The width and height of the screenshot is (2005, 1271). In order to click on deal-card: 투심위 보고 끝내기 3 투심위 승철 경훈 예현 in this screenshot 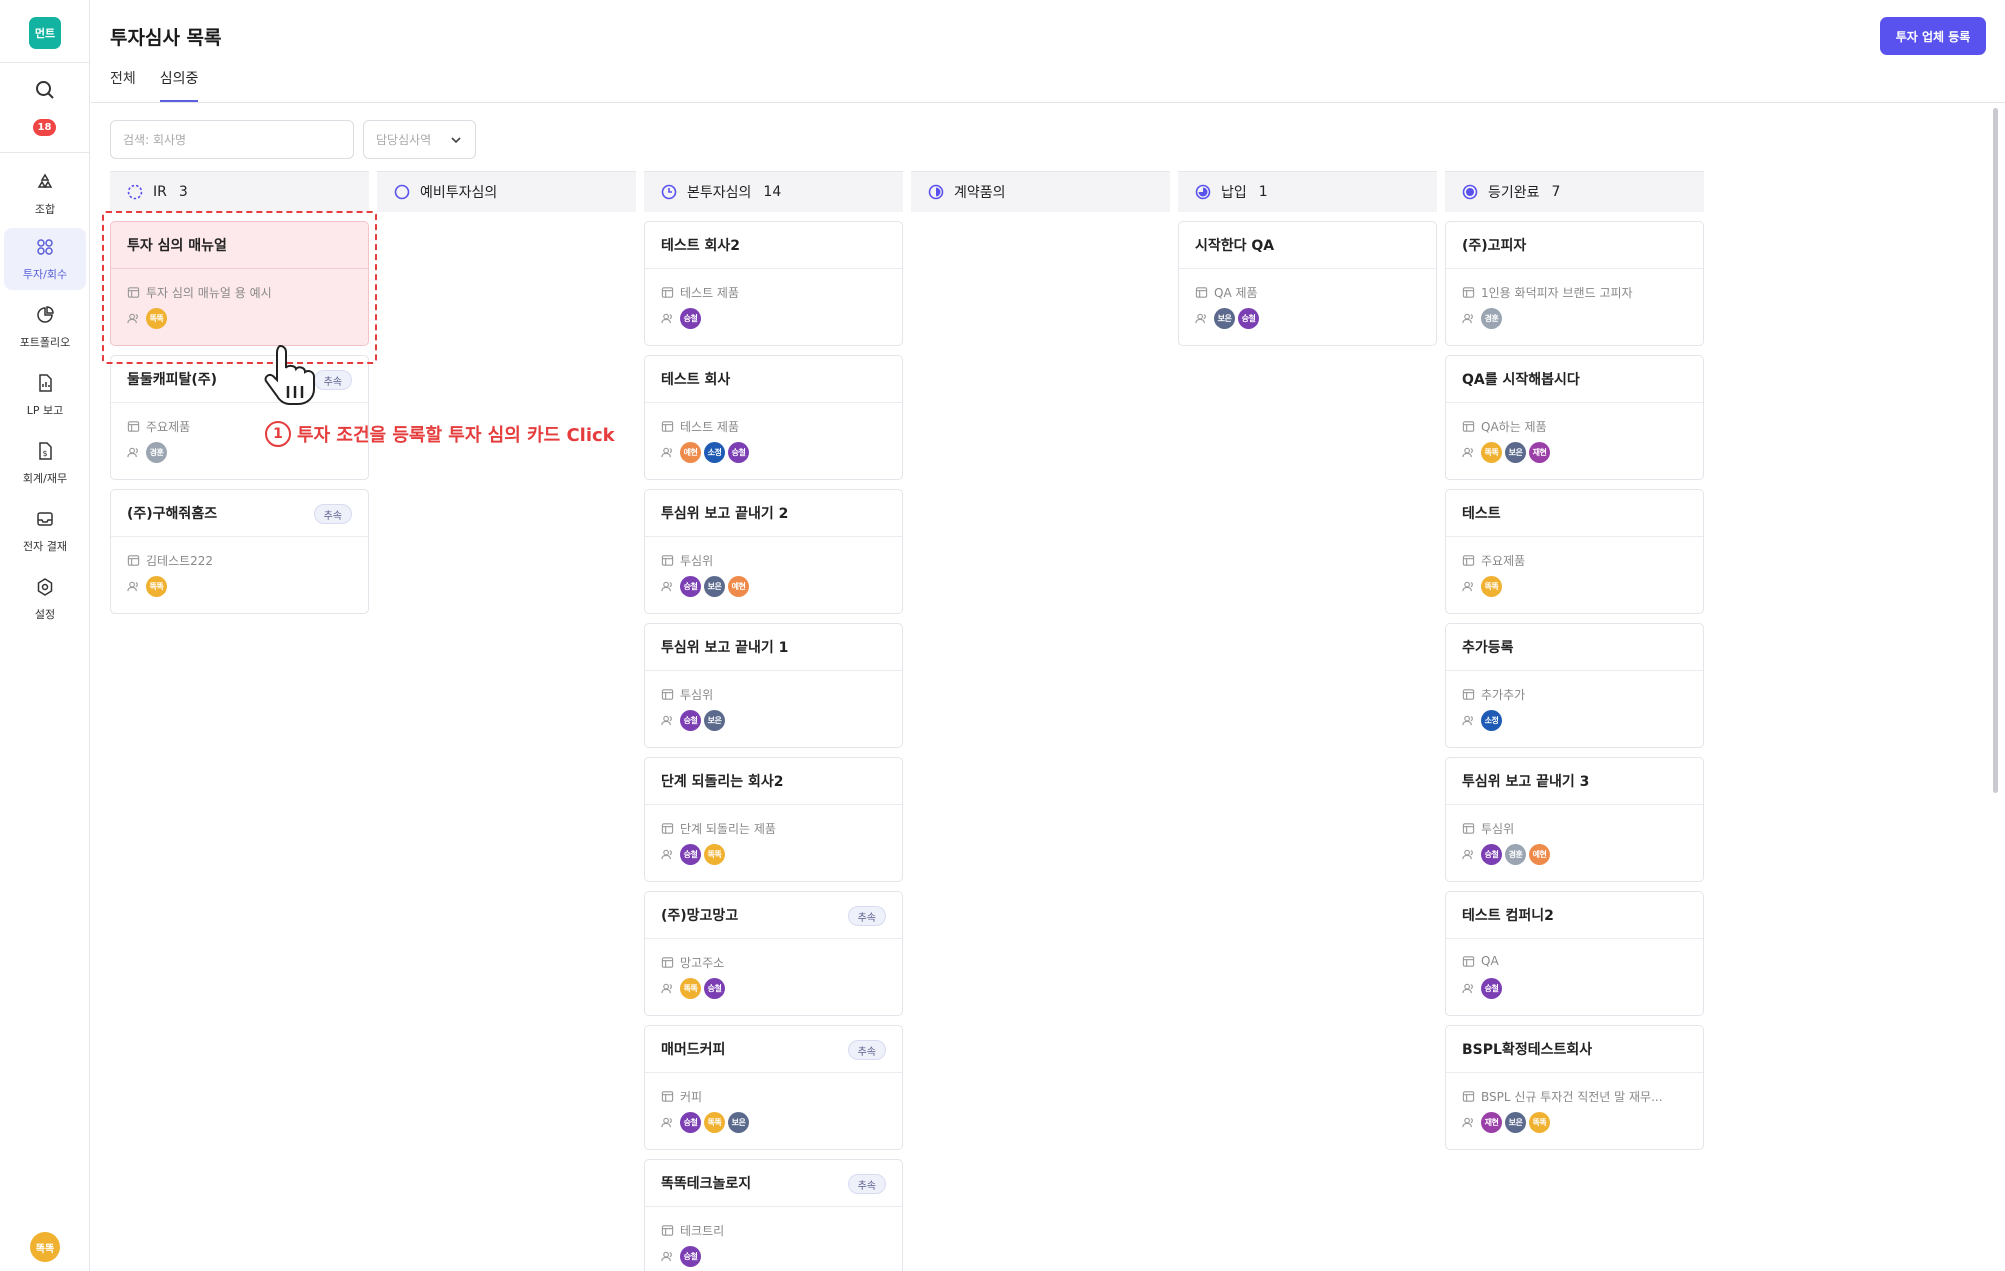, I will do `click(1574, 819)`.